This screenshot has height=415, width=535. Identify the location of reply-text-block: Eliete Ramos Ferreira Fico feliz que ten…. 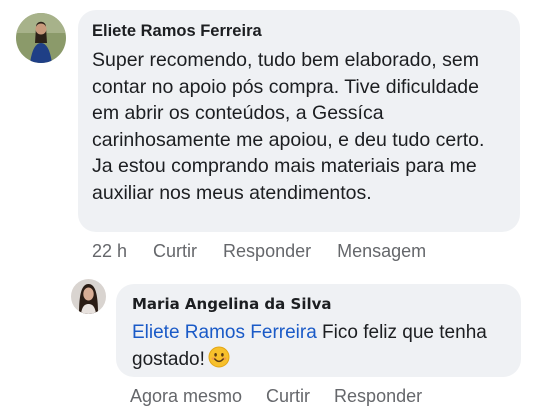
(319, 347).